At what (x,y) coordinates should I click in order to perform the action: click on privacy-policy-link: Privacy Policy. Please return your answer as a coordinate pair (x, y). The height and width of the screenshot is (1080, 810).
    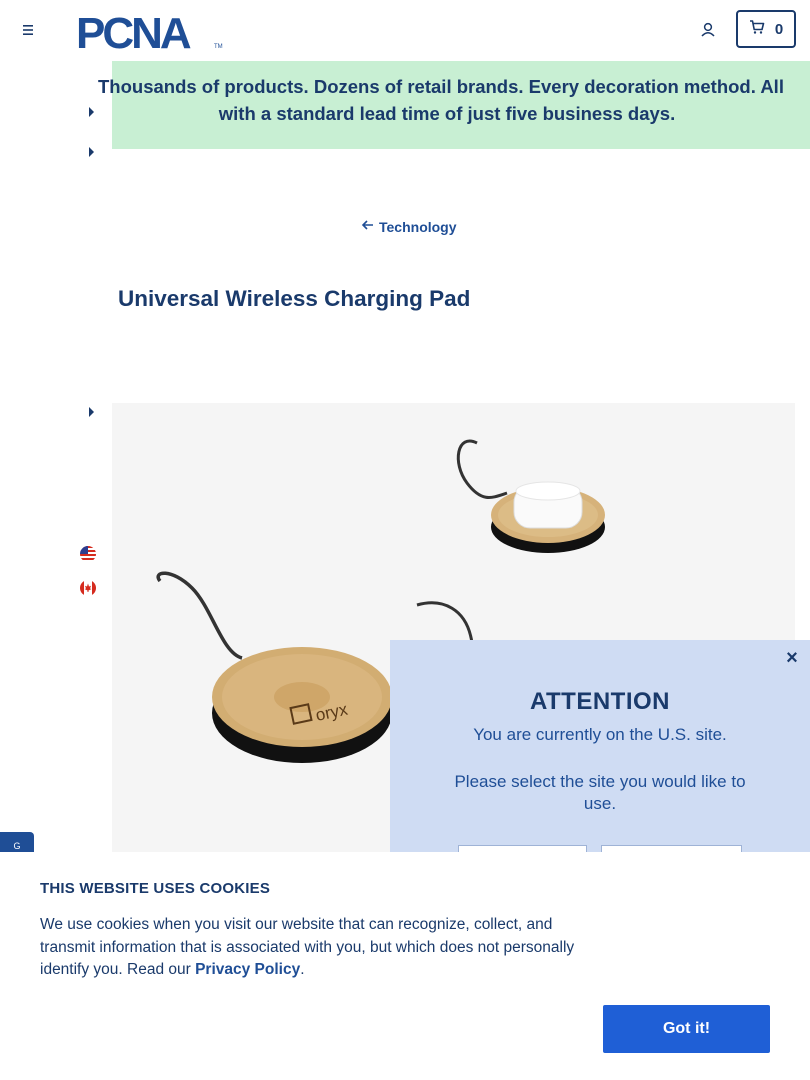
    Looking at the image, I should click on (247, 969).